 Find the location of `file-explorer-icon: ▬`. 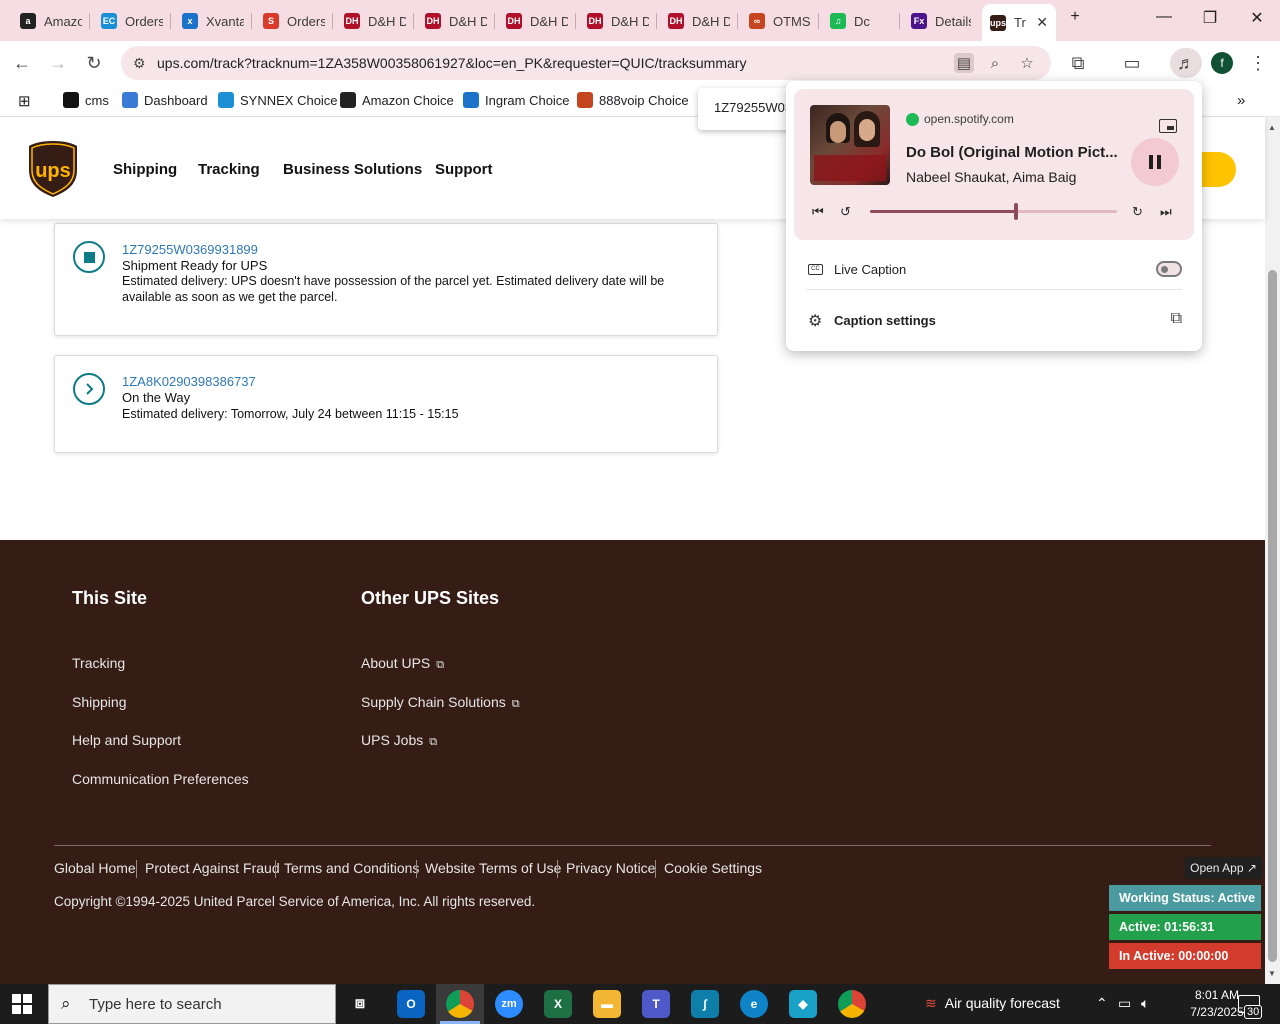

file-explorer-icon: ▬ is located at coordinates (607, 1004).